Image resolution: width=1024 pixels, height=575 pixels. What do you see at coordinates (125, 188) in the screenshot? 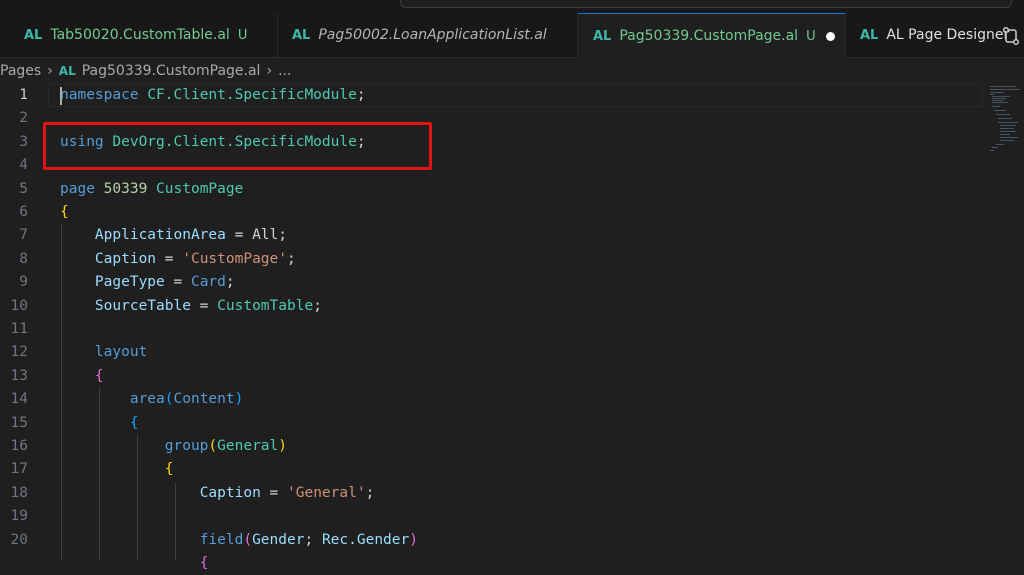
I see `number-token: 50339` at bounding box center [125, 188].